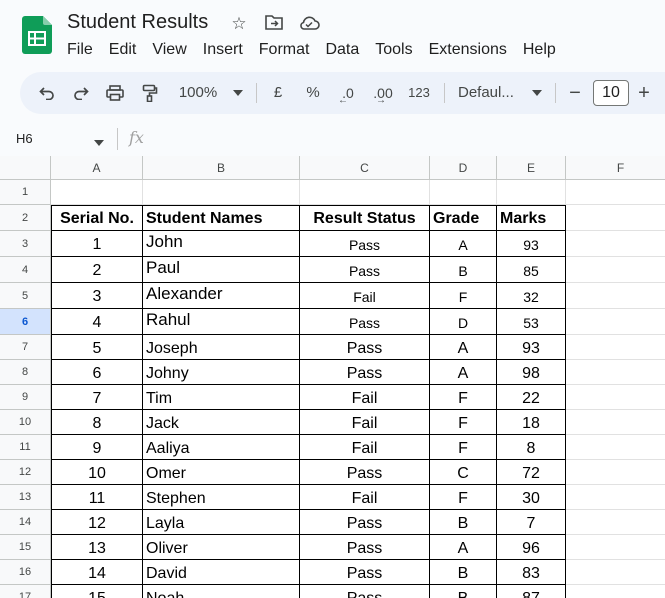 The image size is (665, 598). I want to click on student-name-cell: John, so click(221, 244).